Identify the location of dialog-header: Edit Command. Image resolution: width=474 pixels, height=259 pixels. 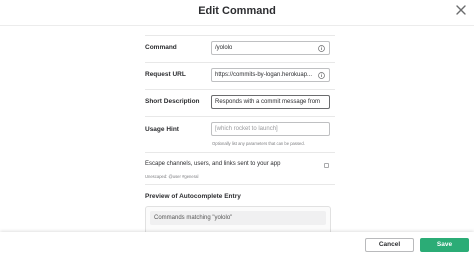
(237, 12).